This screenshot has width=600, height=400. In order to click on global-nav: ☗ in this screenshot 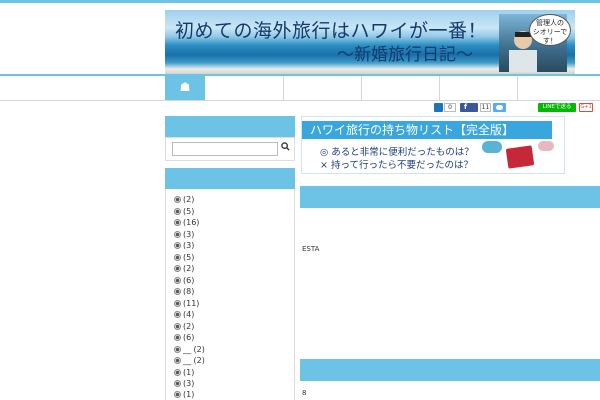, I will do `click(300, 87)`.